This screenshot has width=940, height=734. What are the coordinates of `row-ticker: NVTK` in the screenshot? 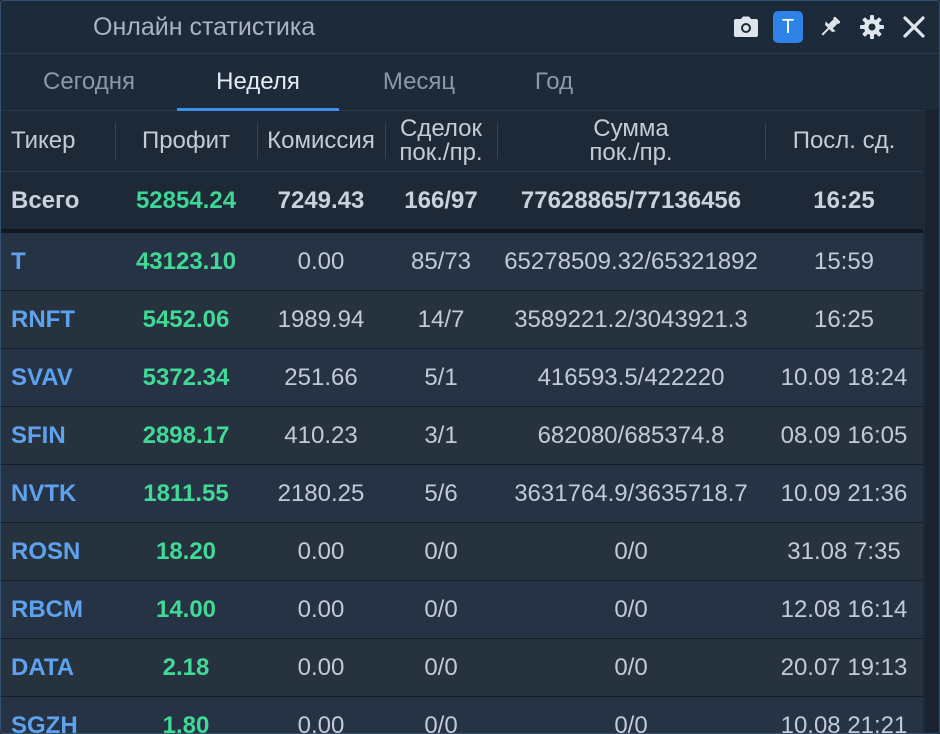 It's located at (58, 493).